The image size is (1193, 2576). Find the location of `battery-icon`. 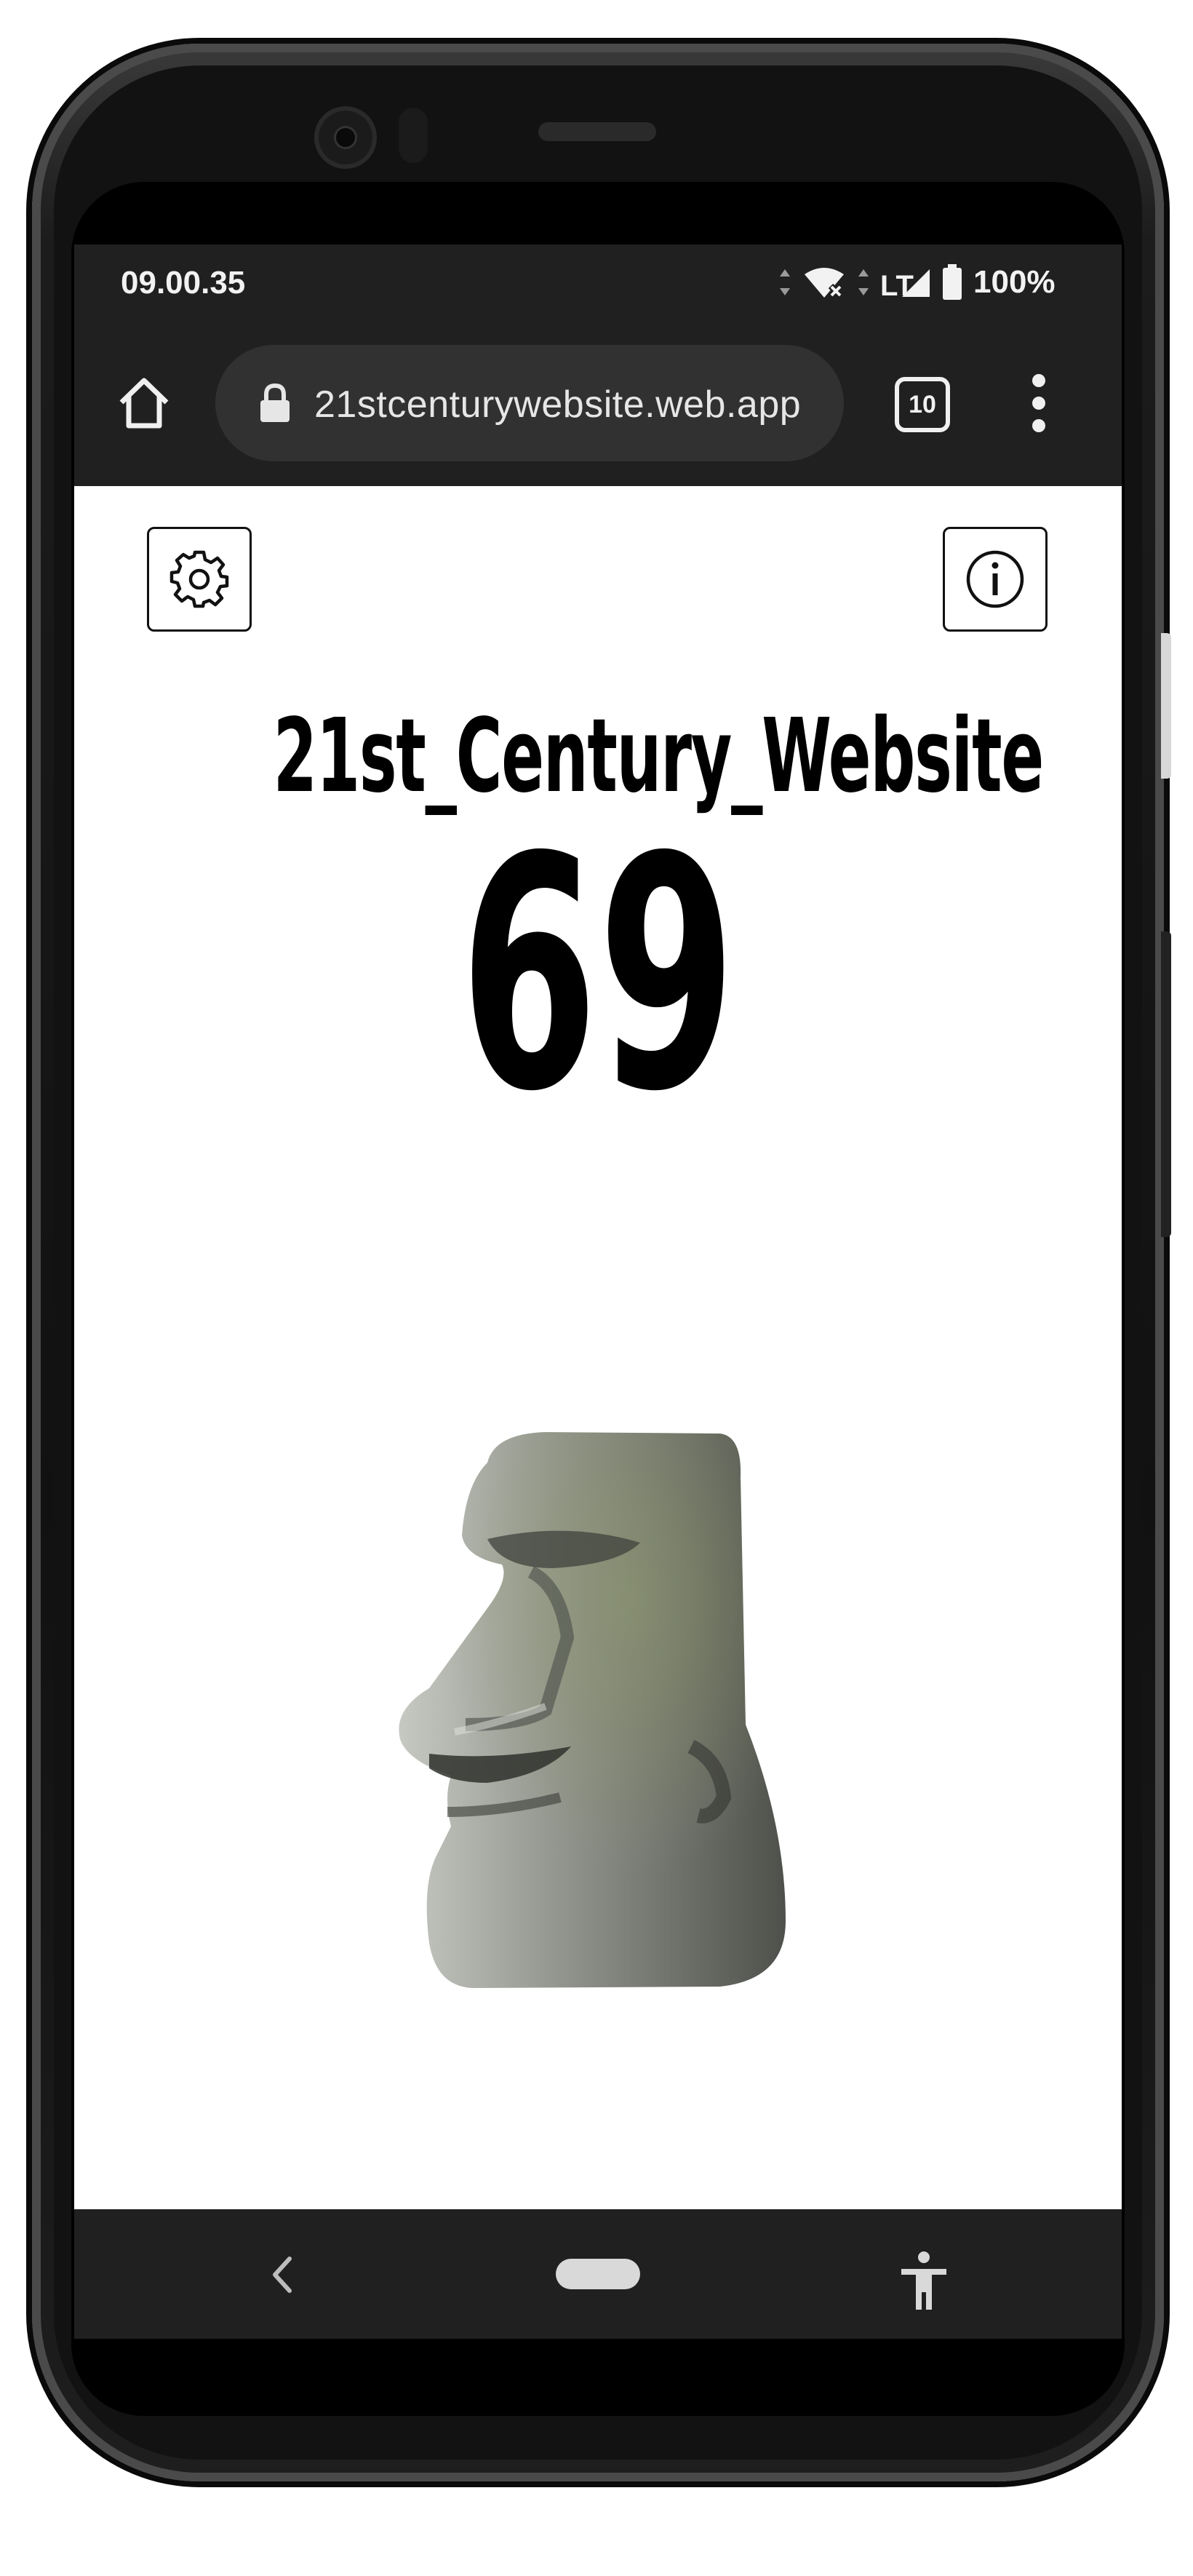

battery-icon is located at coordinates (952, 282).